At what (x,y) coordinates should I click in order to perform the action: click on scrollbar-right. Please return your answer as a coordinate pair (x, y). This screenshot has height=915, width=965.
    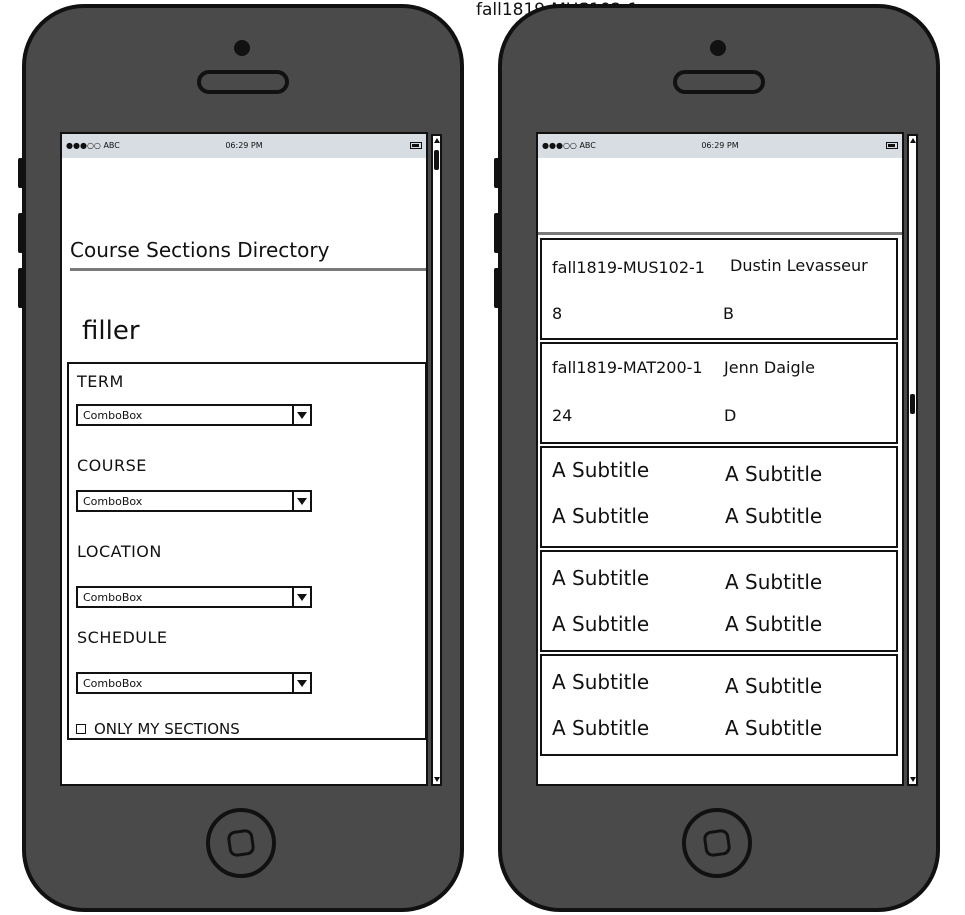
    Looking at the image, I should click on (912, 460).